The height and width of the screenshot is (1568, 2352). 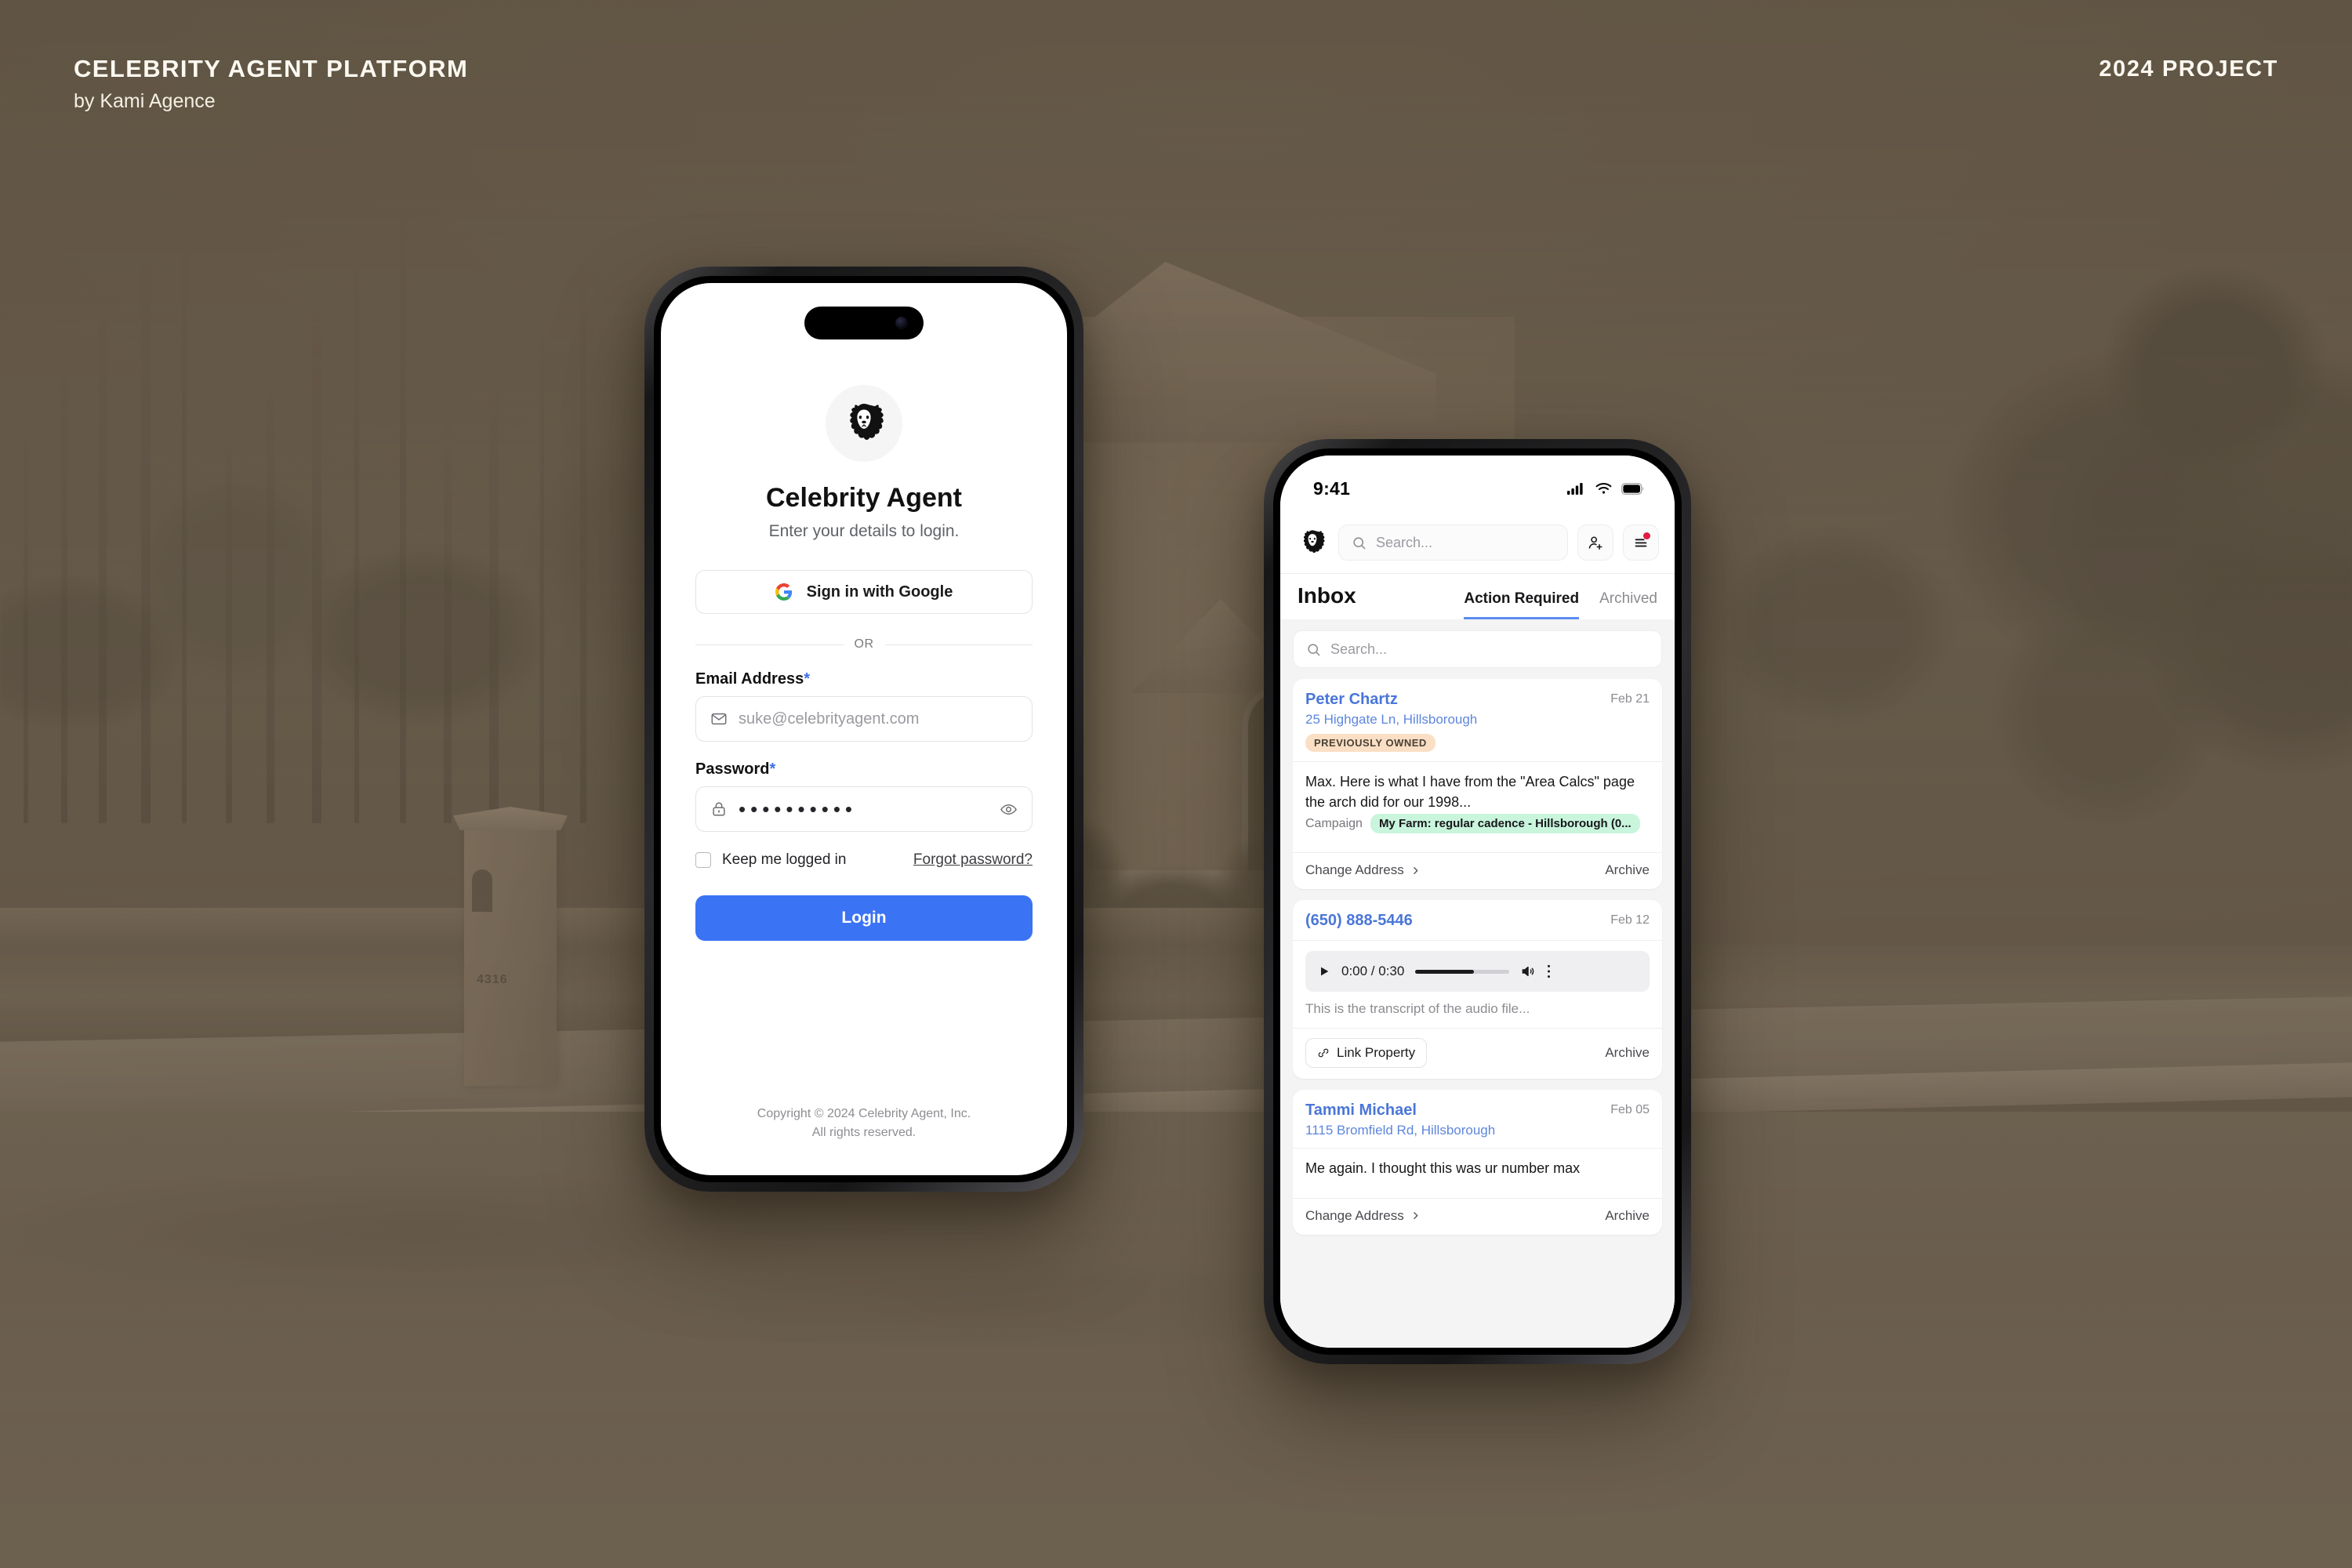 What do you see at coordinates (1522, 604) in the screenshot?
I see `tab-action-required: Action Required` at bounding box center [1522, 604].